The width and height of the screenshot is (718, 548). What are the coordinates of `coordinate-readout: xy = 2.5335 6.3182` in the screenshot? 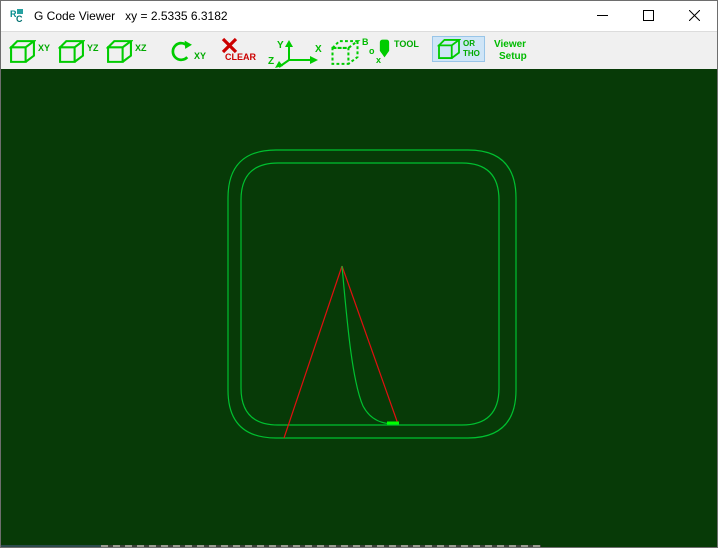 It's located at (176, 16).